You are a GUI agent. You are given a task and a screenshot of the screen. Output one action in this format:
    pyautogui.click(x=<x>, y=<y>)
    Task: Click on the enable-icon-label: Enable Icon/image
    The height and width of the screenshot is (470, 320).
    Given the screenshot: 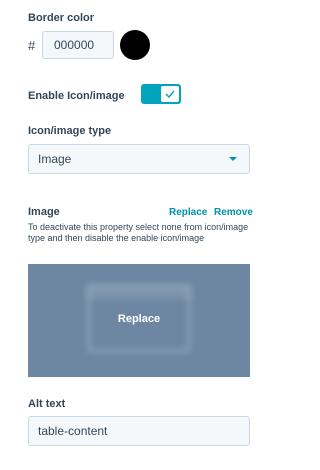 What is the action you would take?
    pyautogui.click(x=76, y=96)
    